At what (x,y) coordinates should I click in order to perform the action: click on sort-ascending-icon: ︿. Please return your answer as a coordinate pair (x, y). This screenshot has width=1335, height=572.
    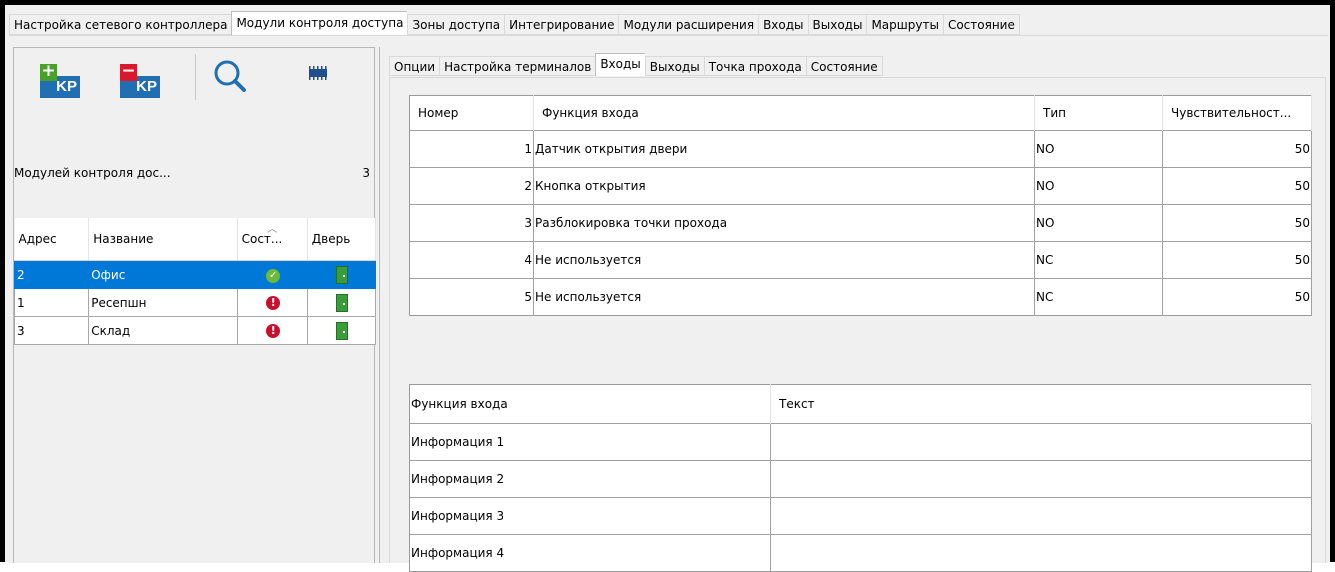
    Looking at the image, I should click on (272, 229).